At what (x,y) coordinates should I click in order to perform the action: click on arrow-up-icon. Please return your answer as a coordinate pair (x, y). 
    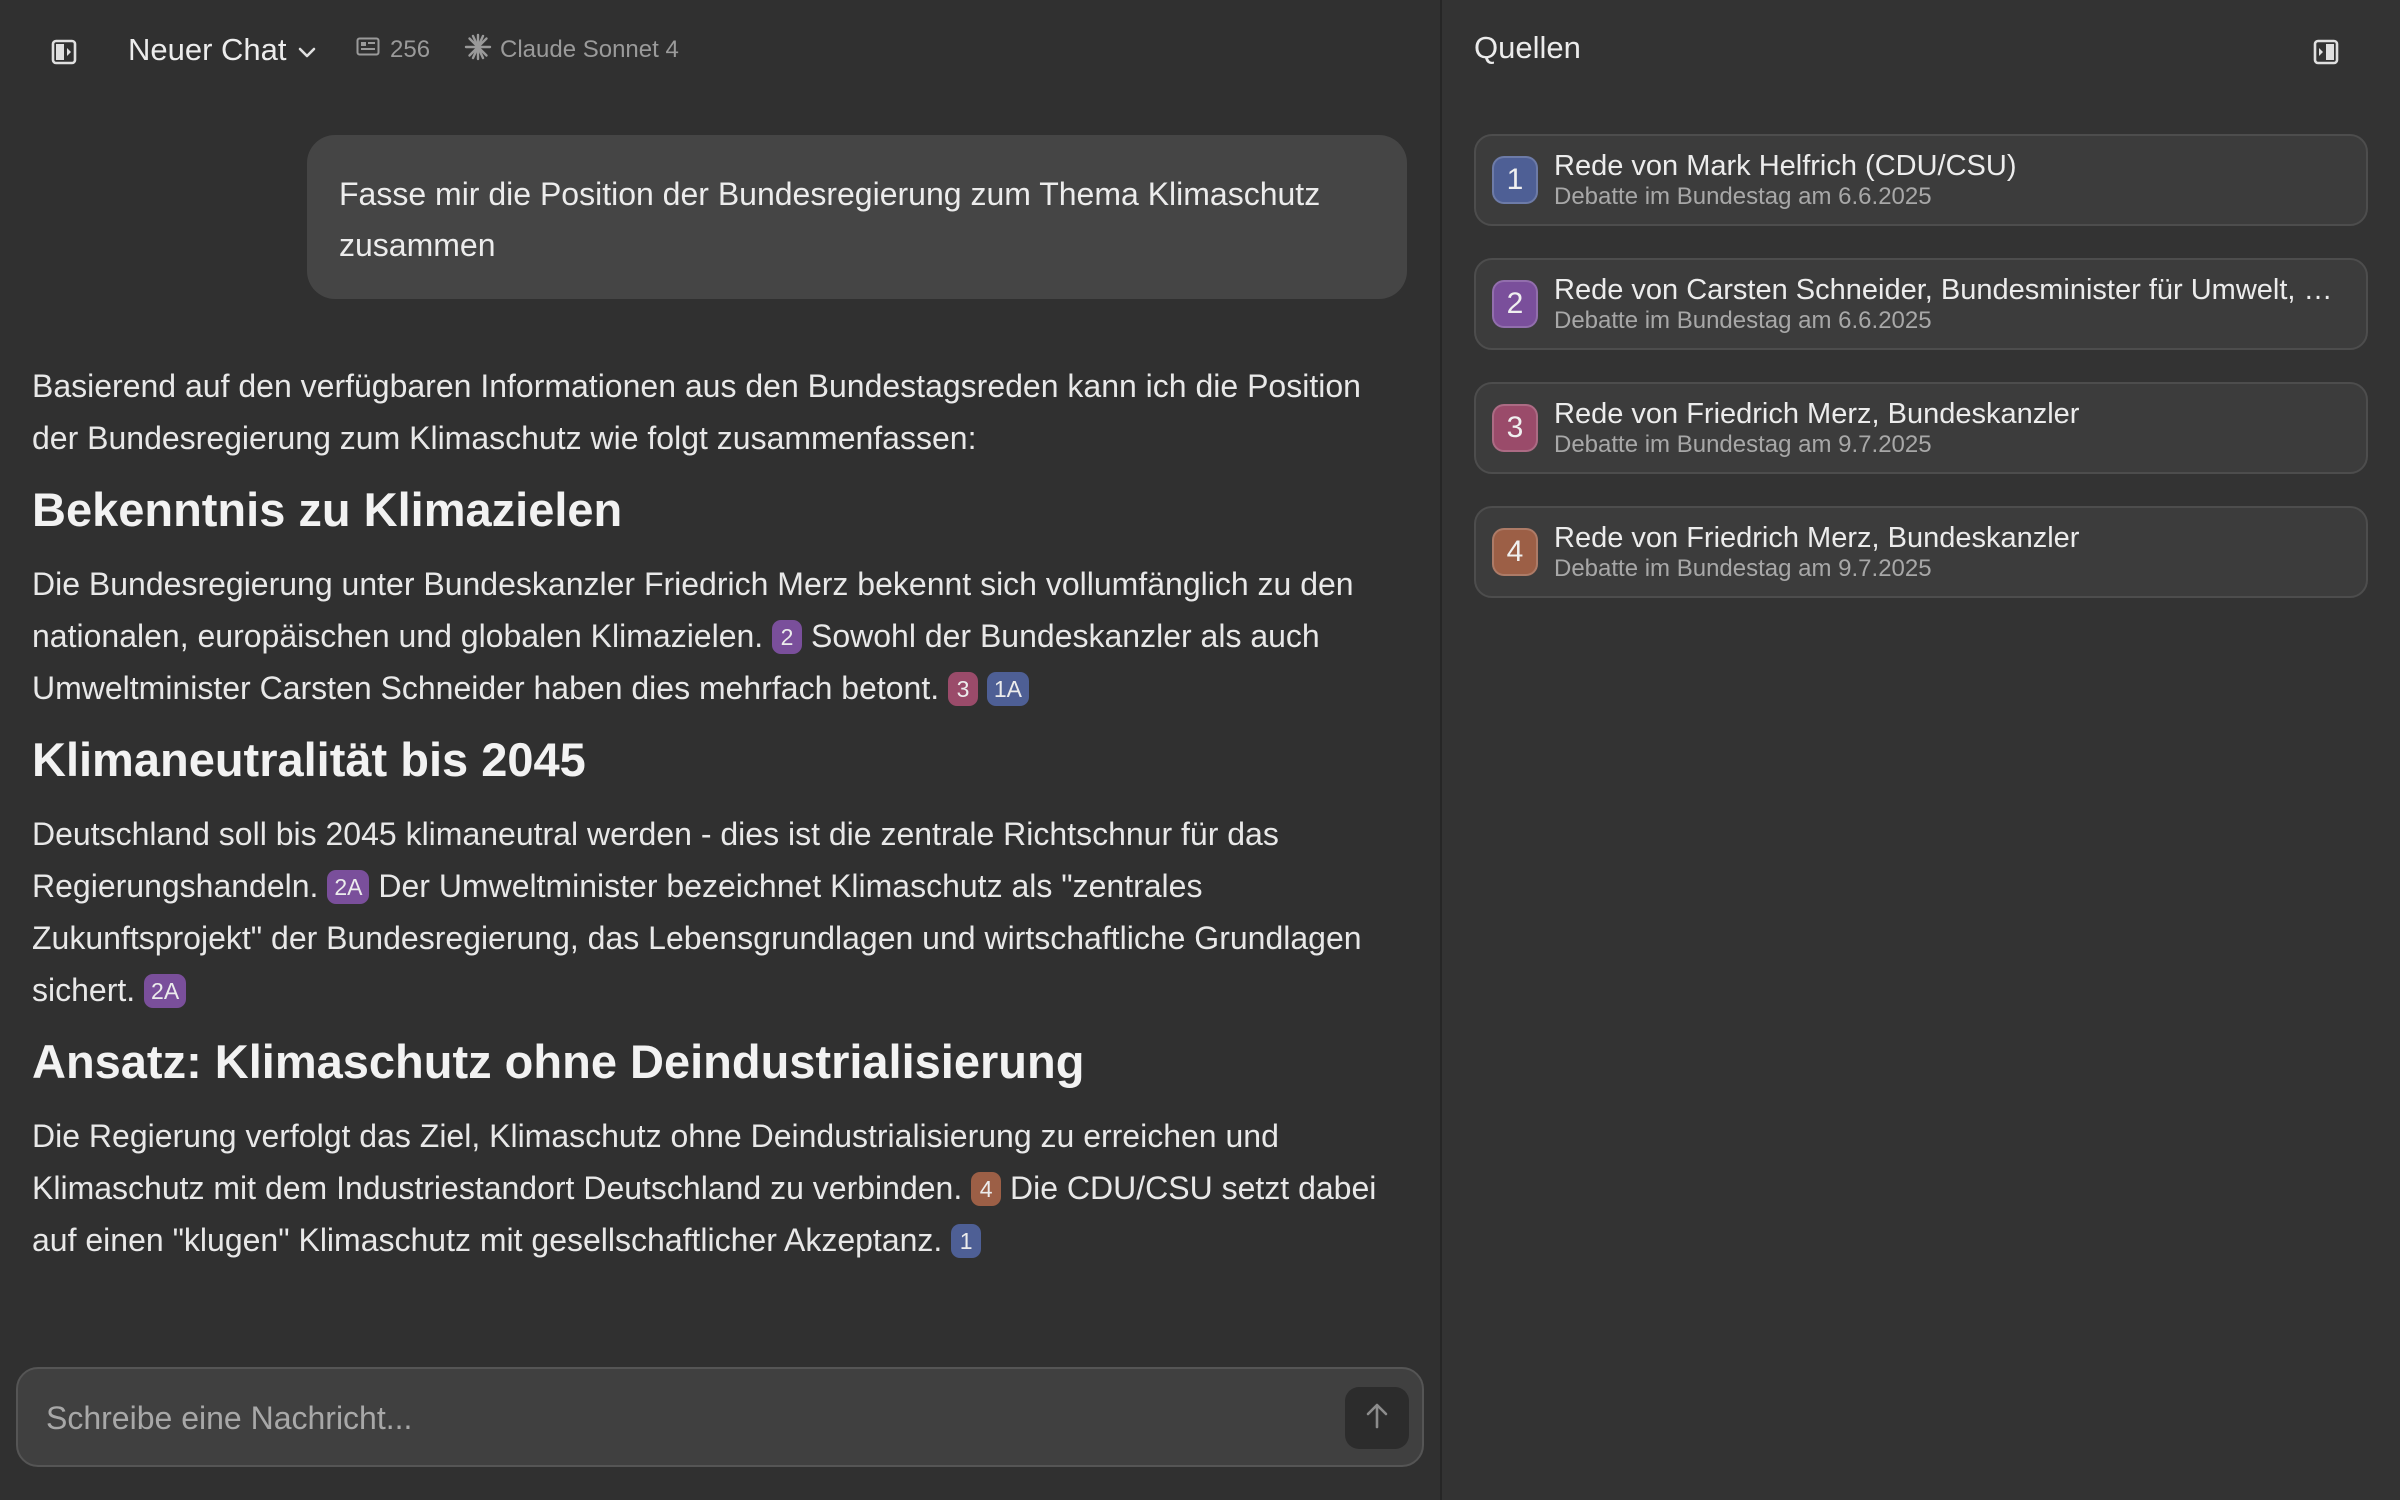
    Looking at the image, I should click on (1377, 1418).